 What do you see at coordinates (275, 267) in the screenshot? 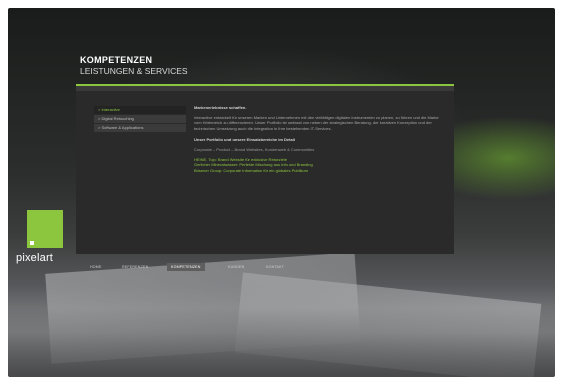
I see `nav-item-kontakt: KONTAKT` at bounding box center [275, 267].